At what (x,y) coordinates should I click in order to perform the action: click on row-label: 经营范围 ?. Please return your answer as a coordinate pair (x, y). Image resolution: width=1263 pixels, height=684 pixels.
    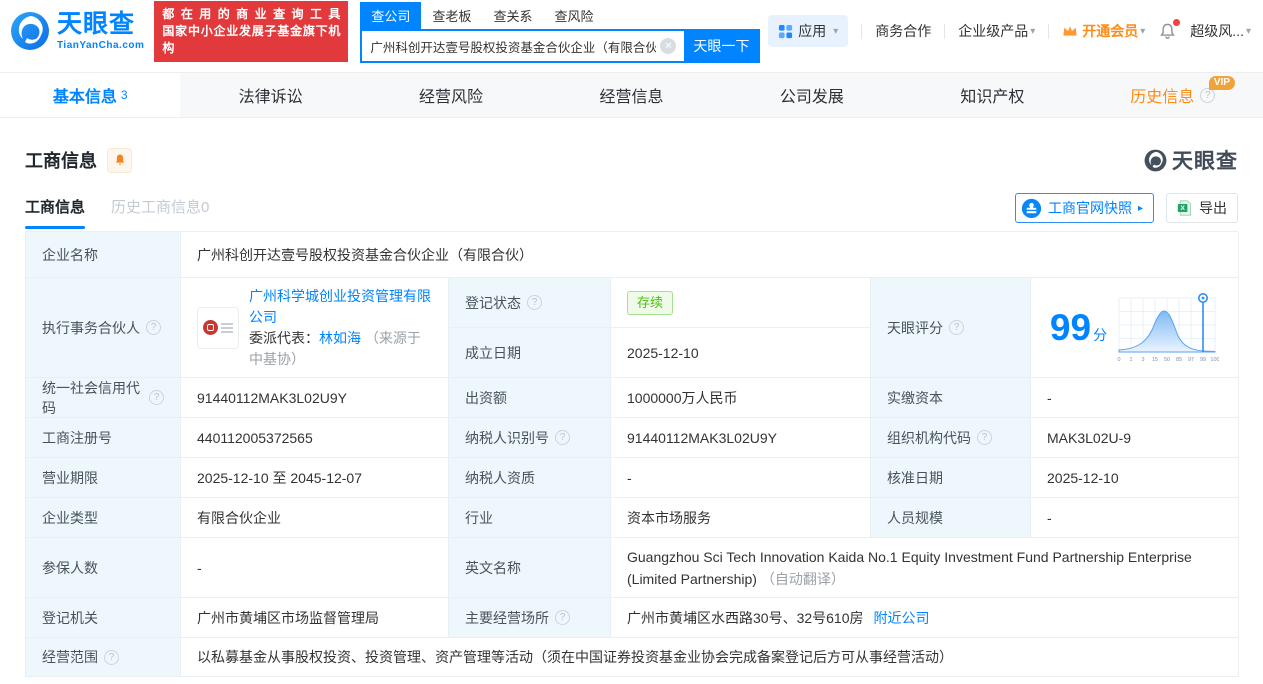
    Looking at the image, I should click on (103, 657).